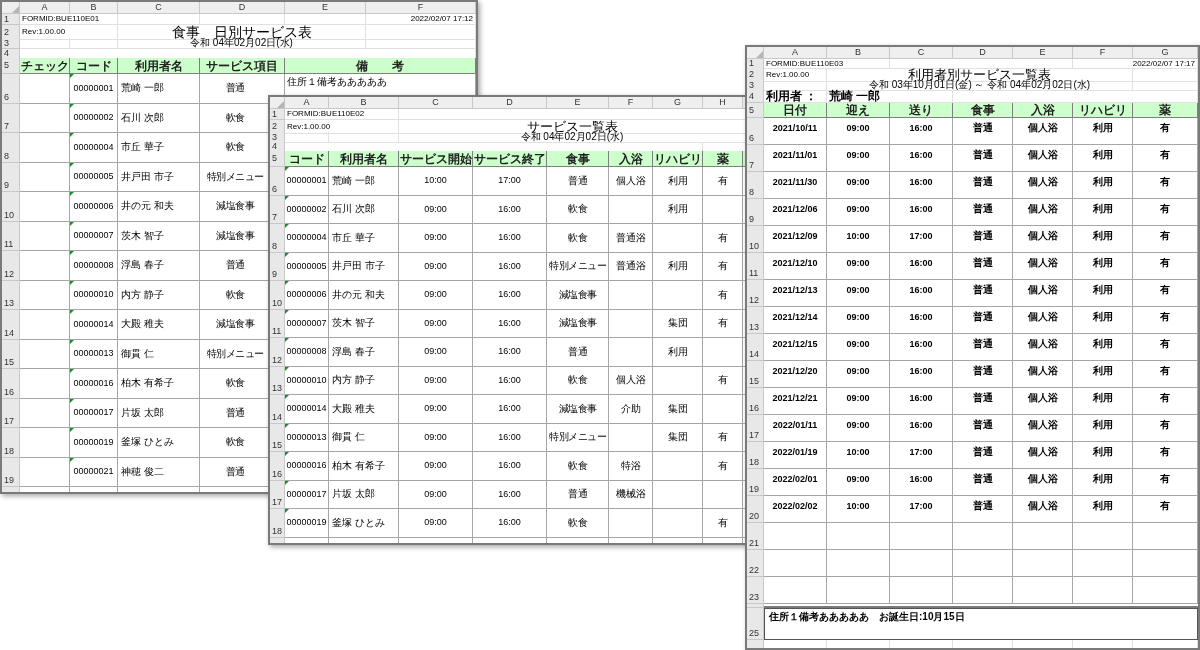 This screenshot has height=650, width=1200. Describe the element at coordinates (755, 536) in the screenshot. I see `row-number: 21` at that location.